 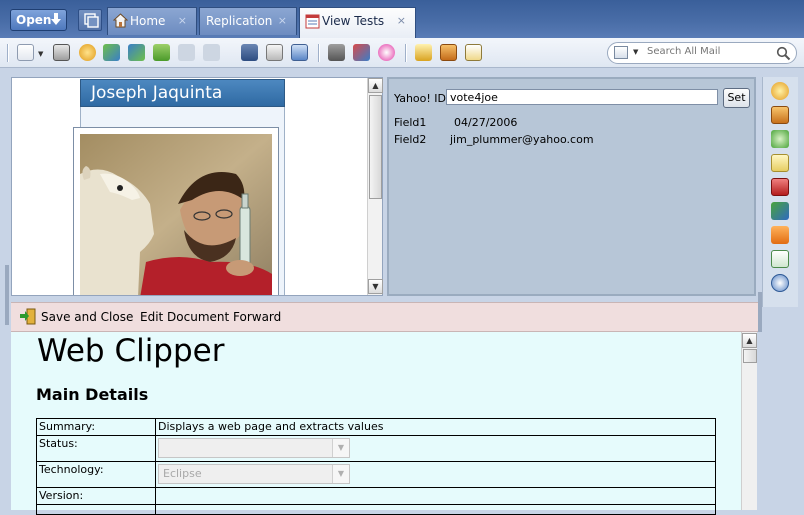 What do you see at coordinates (760, 312) in the screenshot?
I see `right-splitter` at bounding box center [760, 312].